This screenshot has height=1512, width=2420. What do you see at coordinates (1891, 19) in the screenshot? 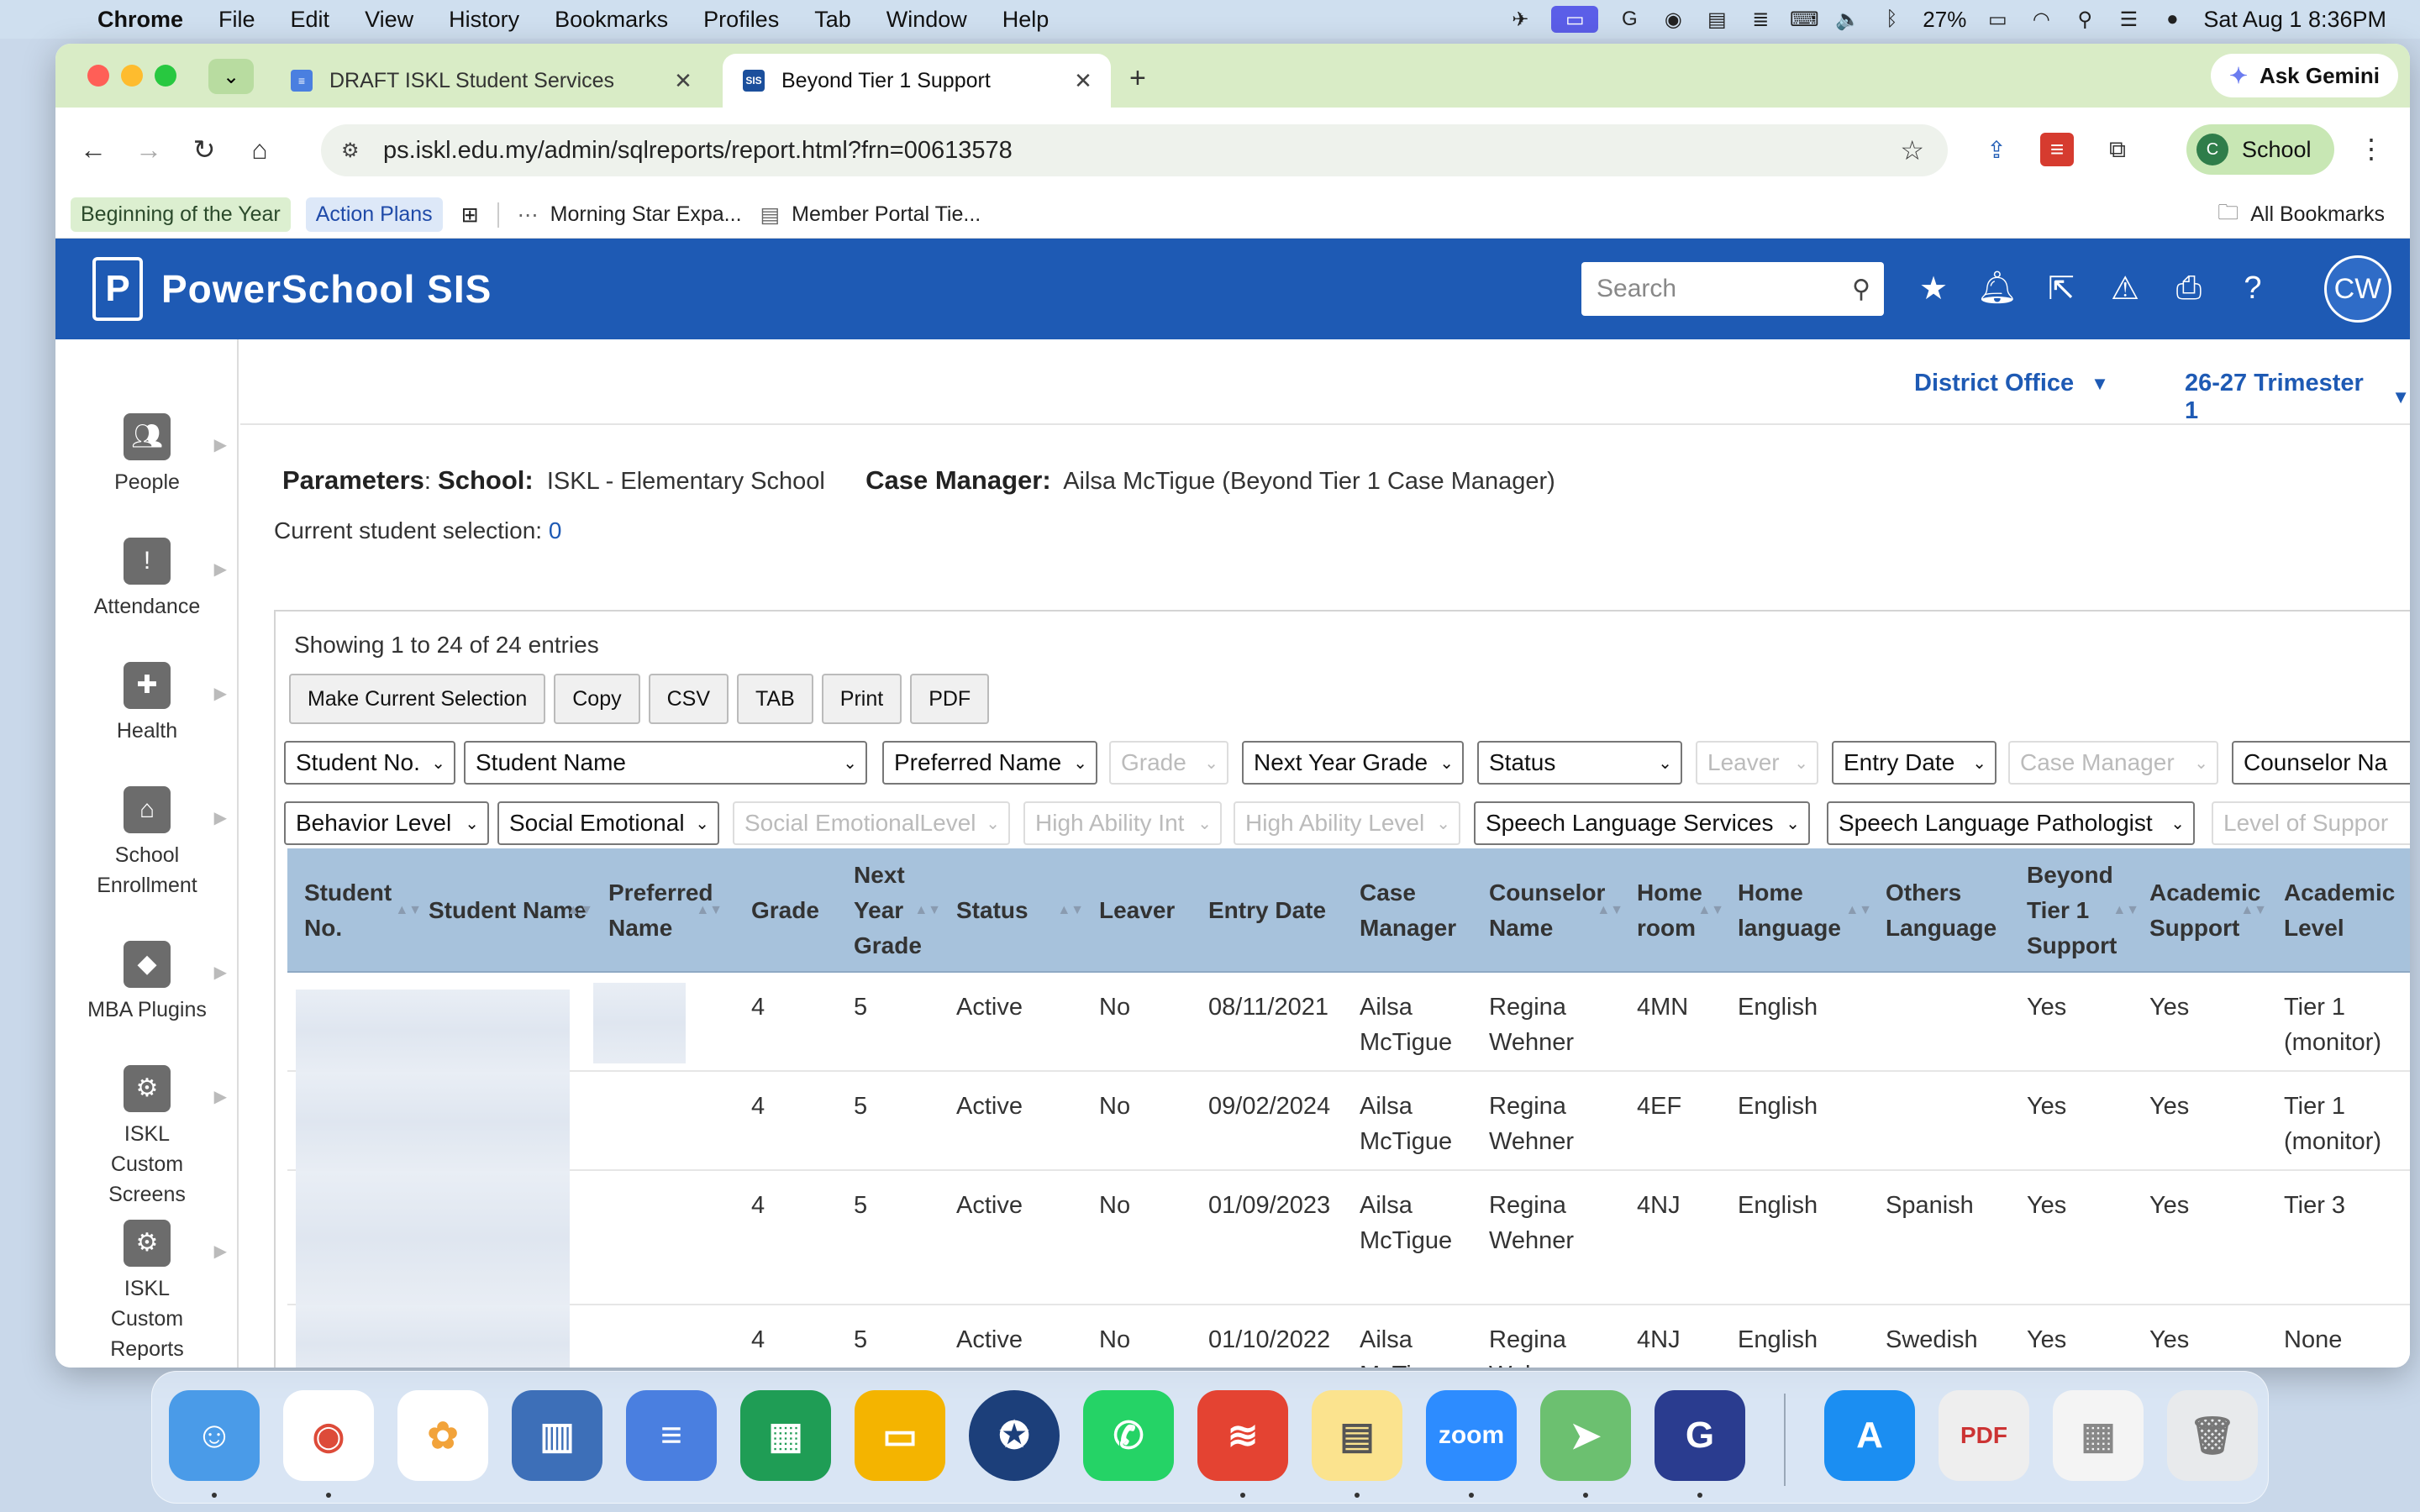
I see `bluetooth-icon: ᛒ` at bounding box center [1891, 19].